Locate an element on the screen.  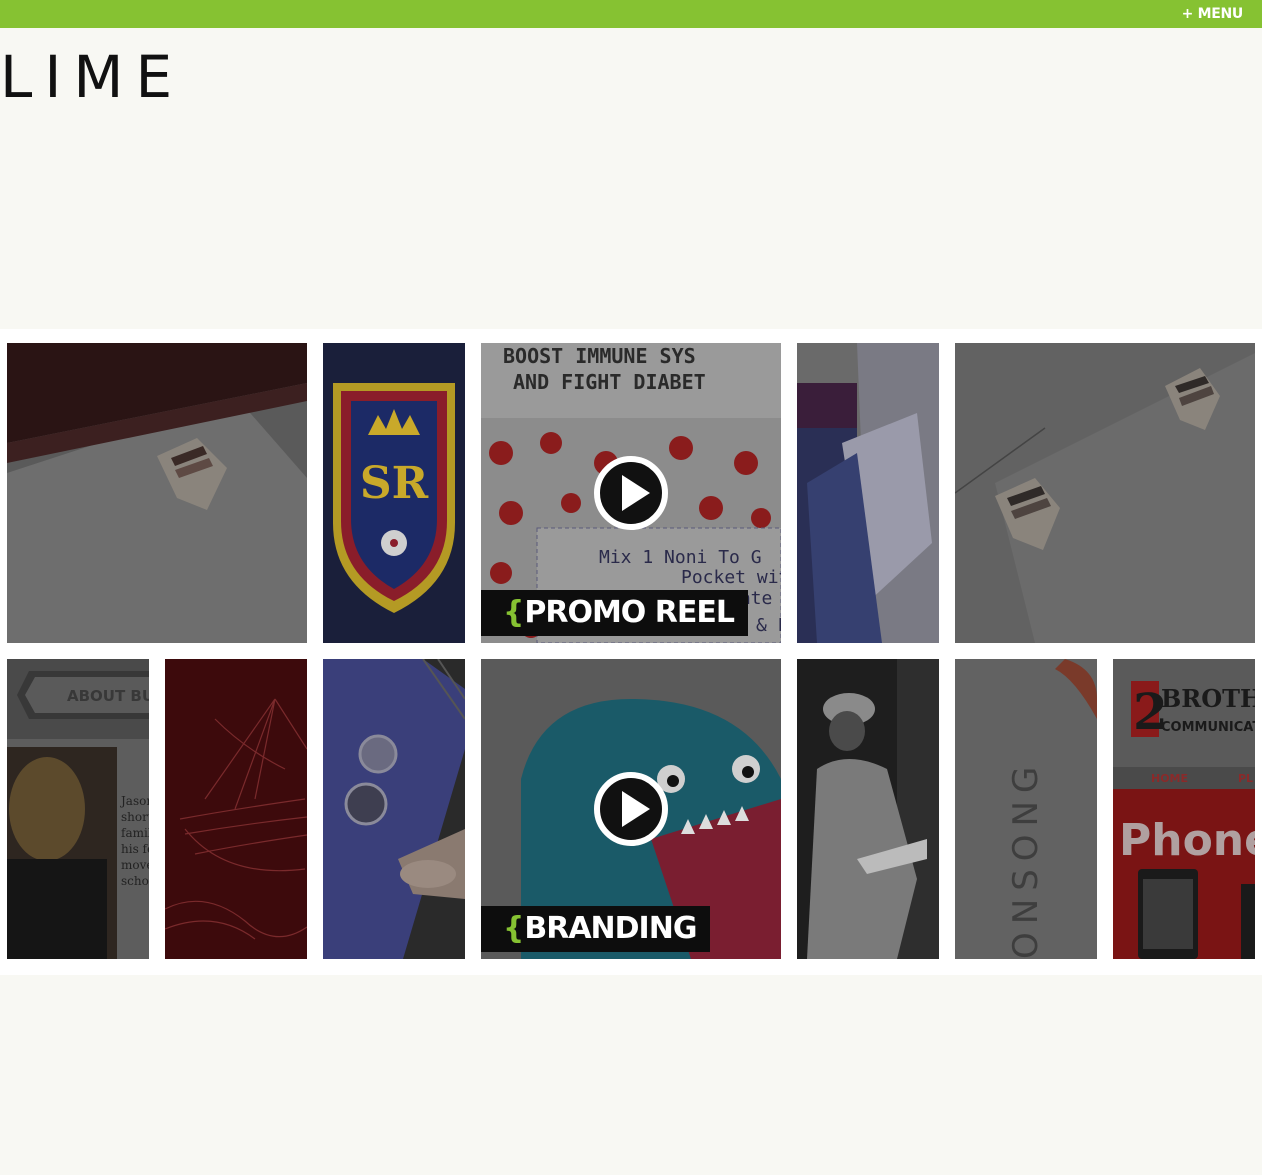
portfolio-tile-branding: {BRANDING is located at coordinates (631, 809).